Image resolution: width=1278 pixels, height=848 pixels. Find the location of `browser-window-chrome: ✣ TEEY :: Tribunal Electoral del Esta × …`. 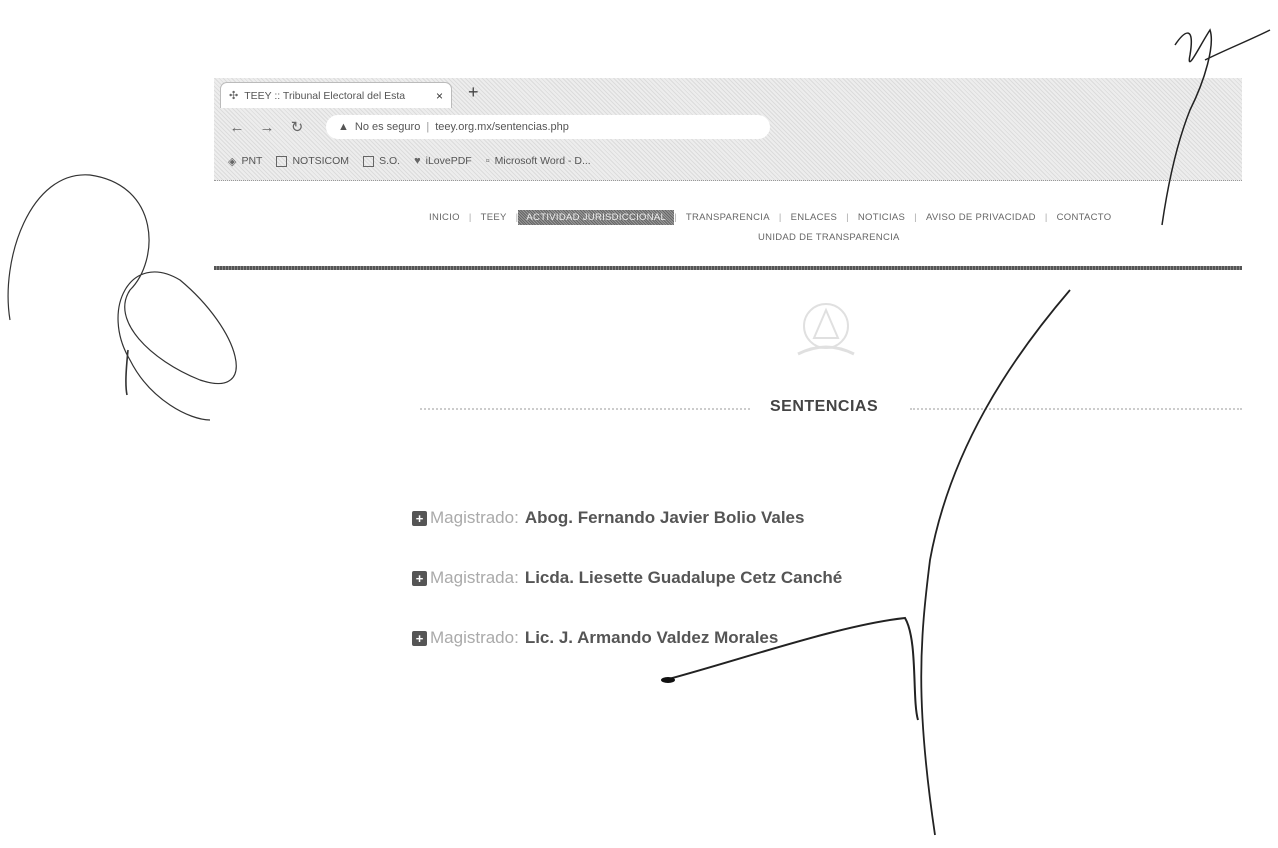

browser-window-chrome: ✣ TEEY :: Tribunal Electoral del Esta × … is located at coordinates (728, 129).